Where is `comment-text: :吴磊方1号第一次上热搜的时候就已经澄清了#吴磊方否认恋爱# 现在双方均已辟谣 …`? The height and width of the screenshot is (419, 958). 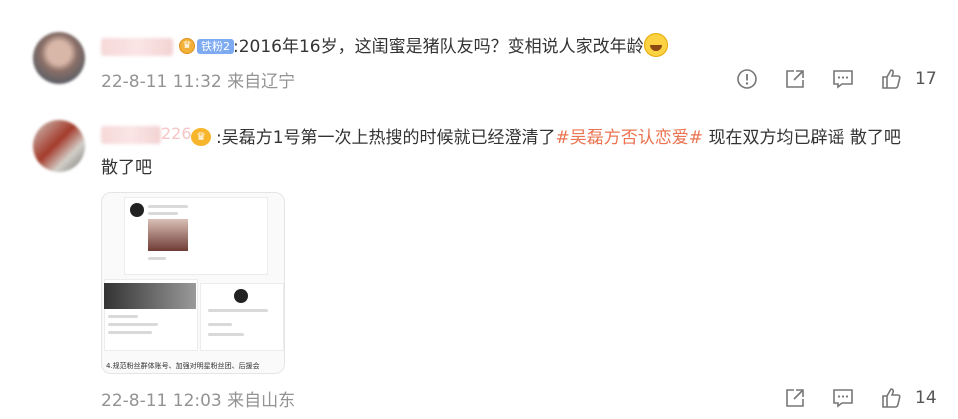
comment-text: :吴磊方1号第一次上热搜的时候就已经澄清了#吴磊方否认恋爱# 现在双方均已辟谣 … is located at coordinates (558, 138).